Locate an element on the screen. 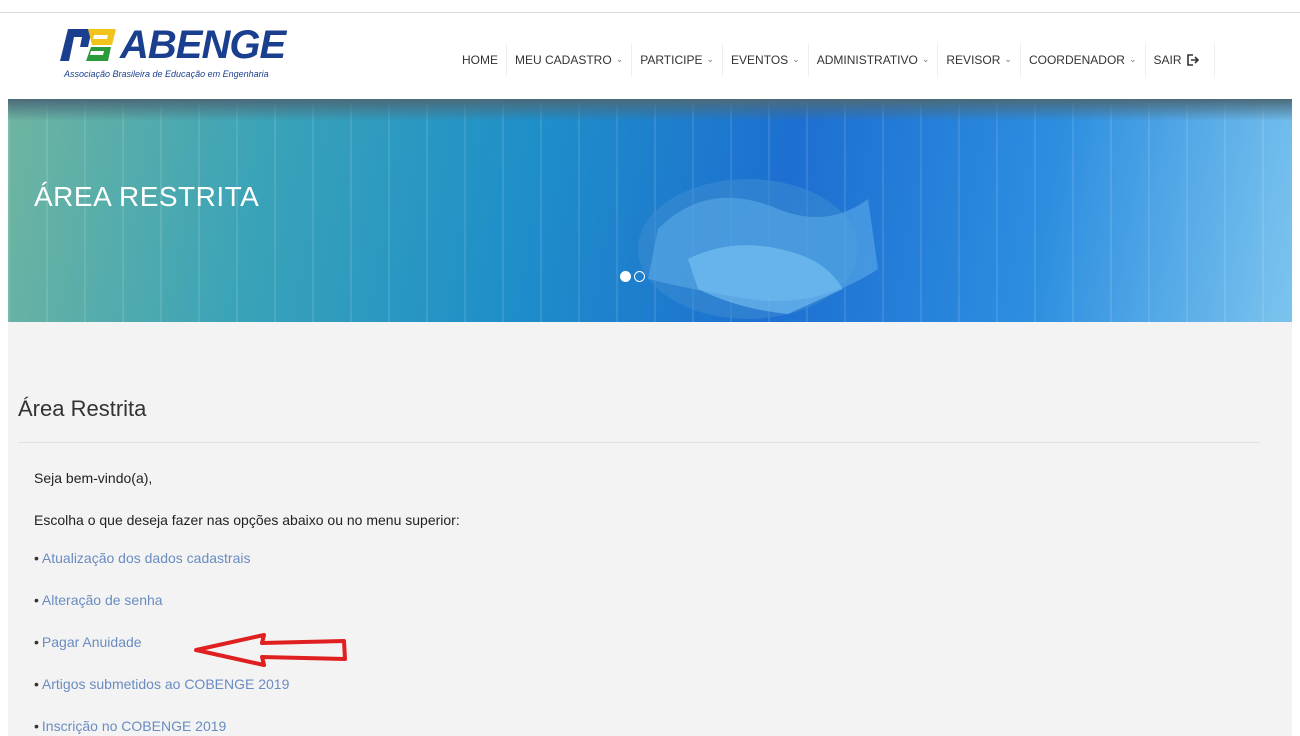 The height and width of the screenshot is (736, 1300). link-alteracao-senha: Alteração de senha is located at coordinates (102, 600).